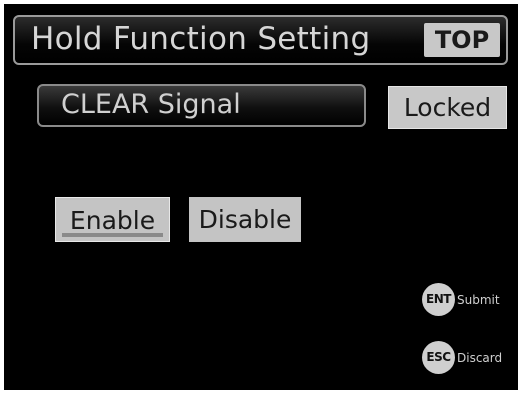  I want to click on ent-key-icon: ENT, so click(438, 299).